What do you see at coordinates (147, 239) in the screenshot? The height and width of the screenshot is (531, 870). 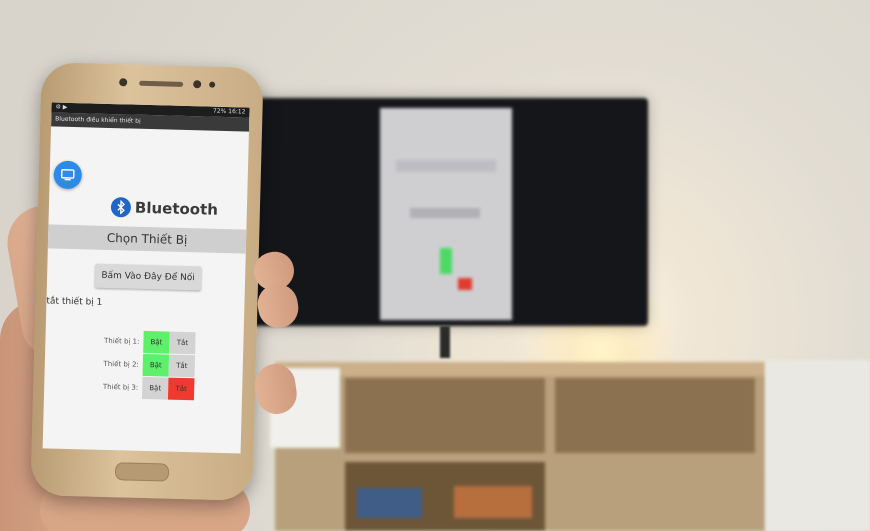 I see `section-title: Chọn Thiết Bị` at bounding box center [147, 239].